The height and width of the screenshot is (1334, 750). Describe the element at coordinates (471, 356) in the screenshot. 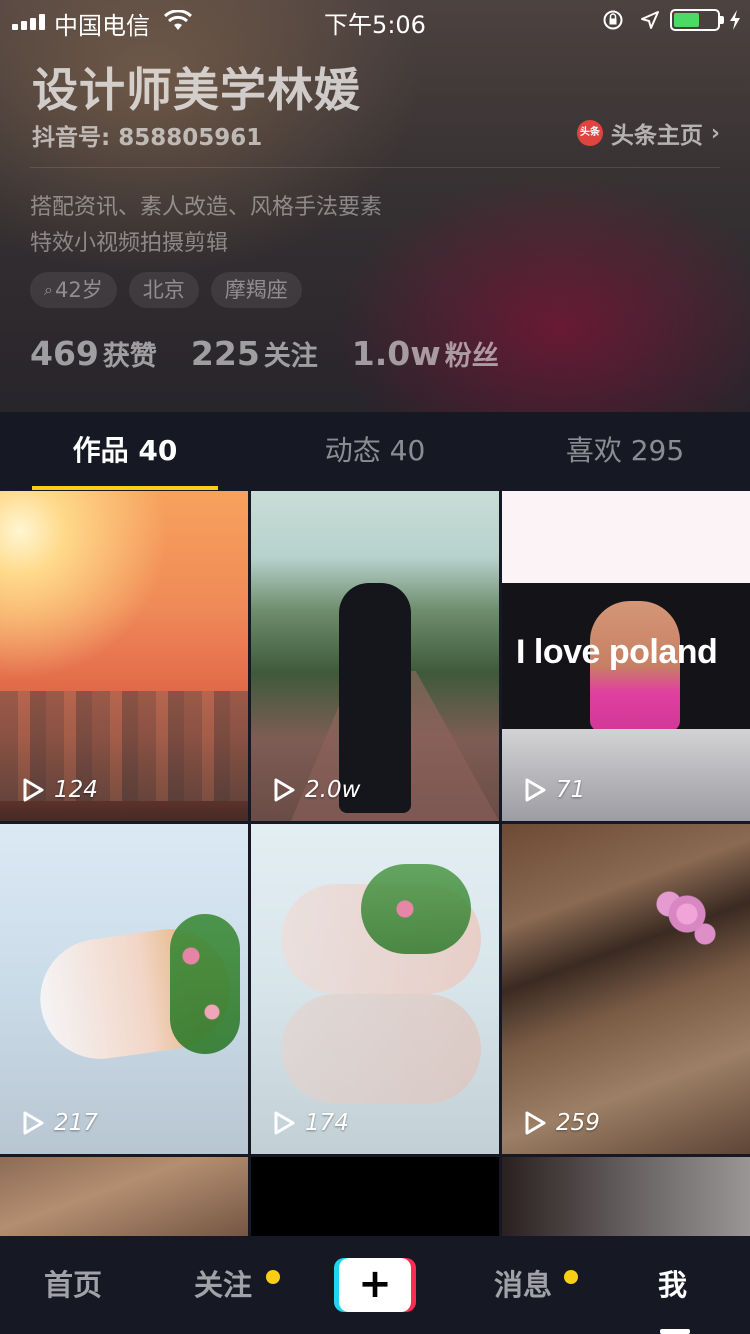

I see `stat-label: 粉丝` at that location.